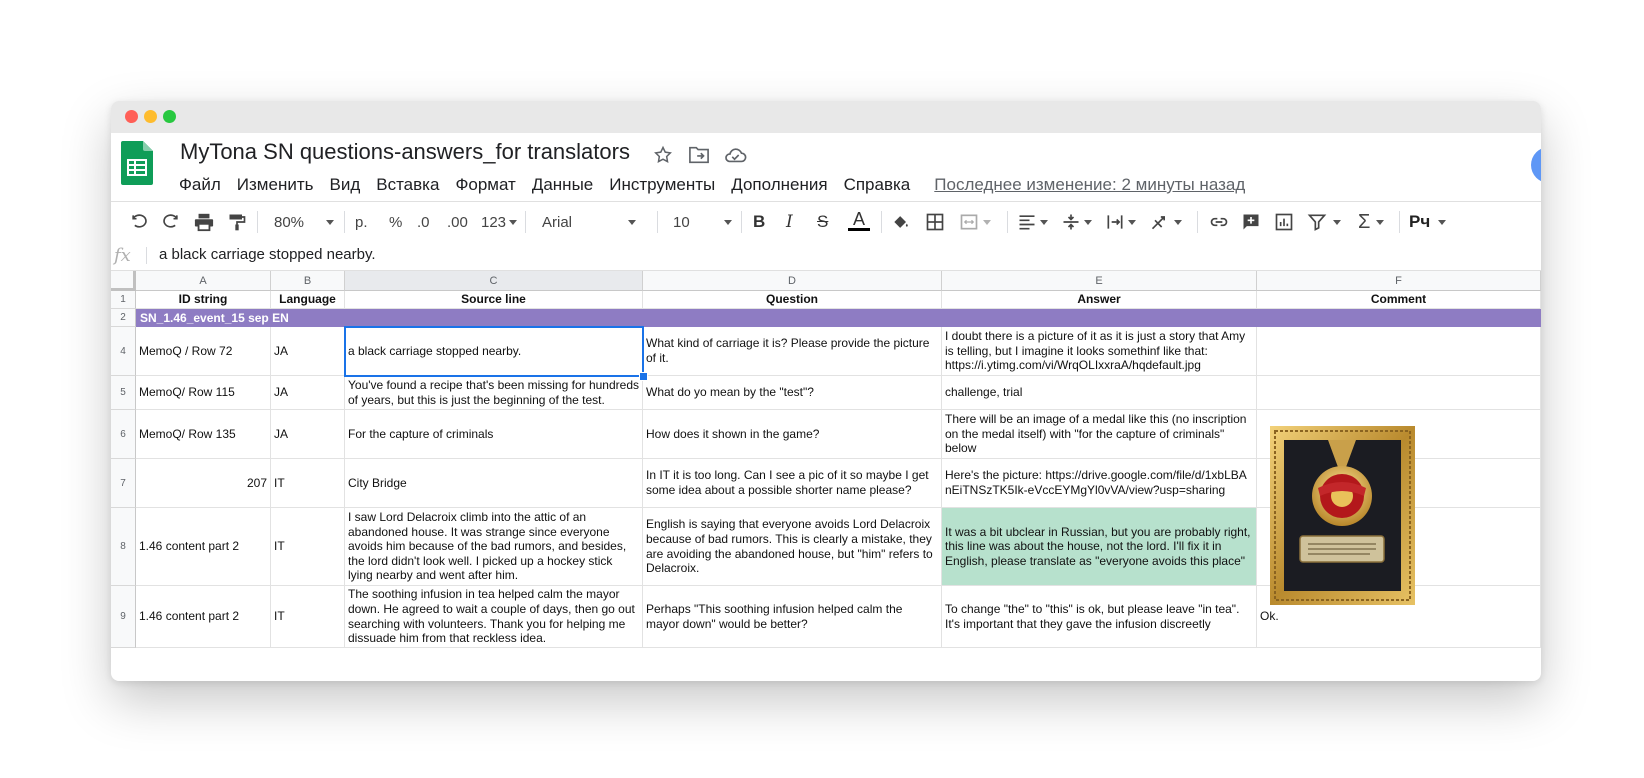  What do you see at coordinates (423, 222) in the screenshot?
I see `decrease-decimal-button: .0` at bounding box center [423, 222].